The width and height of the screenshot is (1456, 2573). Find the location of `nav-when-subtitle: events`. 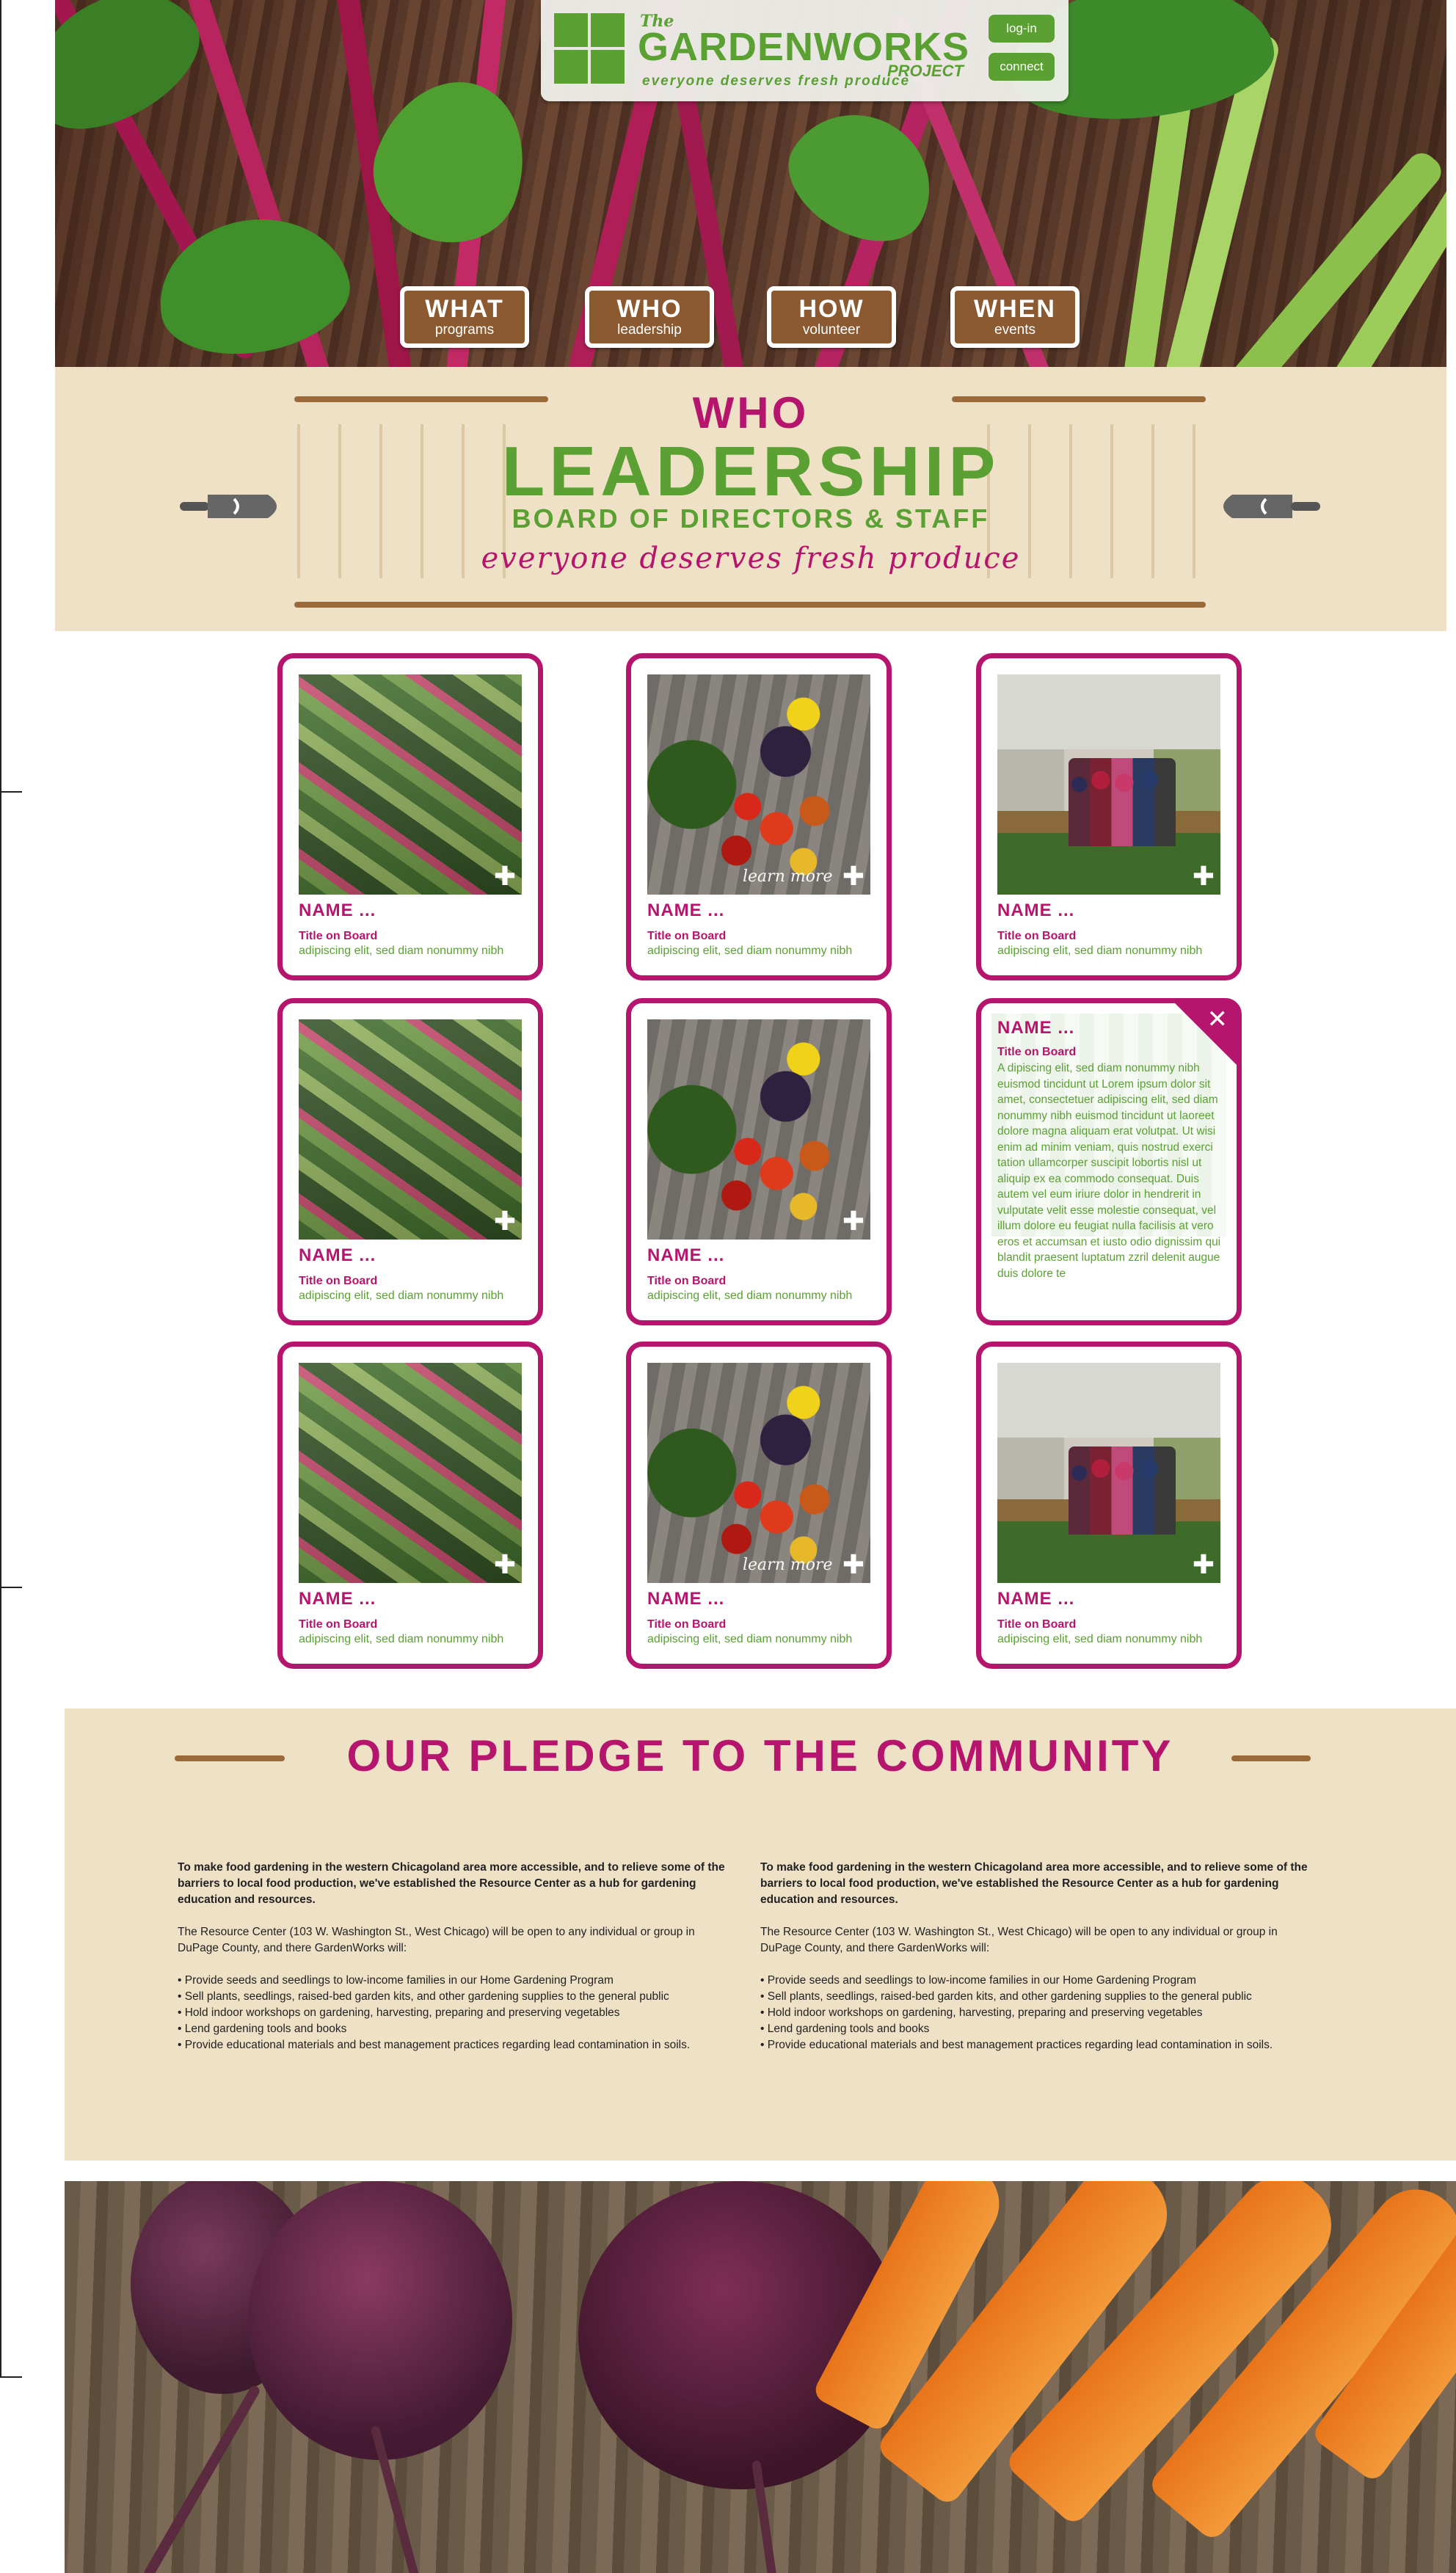

nav-when-subtitle: events is located at coordinates (1015, 330).